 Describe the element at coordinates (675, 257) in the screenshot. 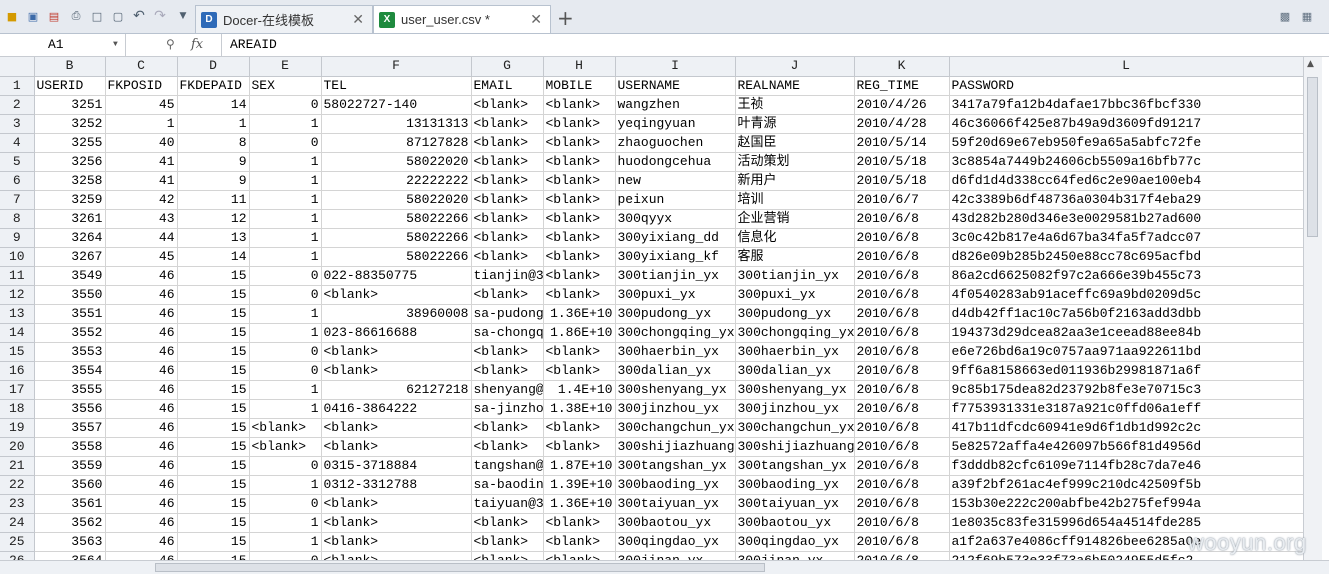

I see `cell: 300yixiang_kf` at that location.